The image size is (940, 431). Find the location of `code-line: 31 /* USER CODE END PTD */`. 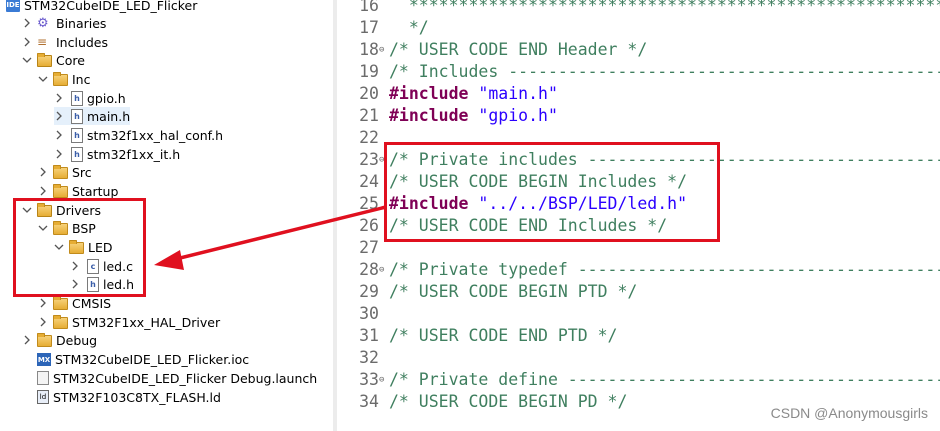

code-line: 31 /* USER CODE END PTD */ is located at coordinates (477, 336).